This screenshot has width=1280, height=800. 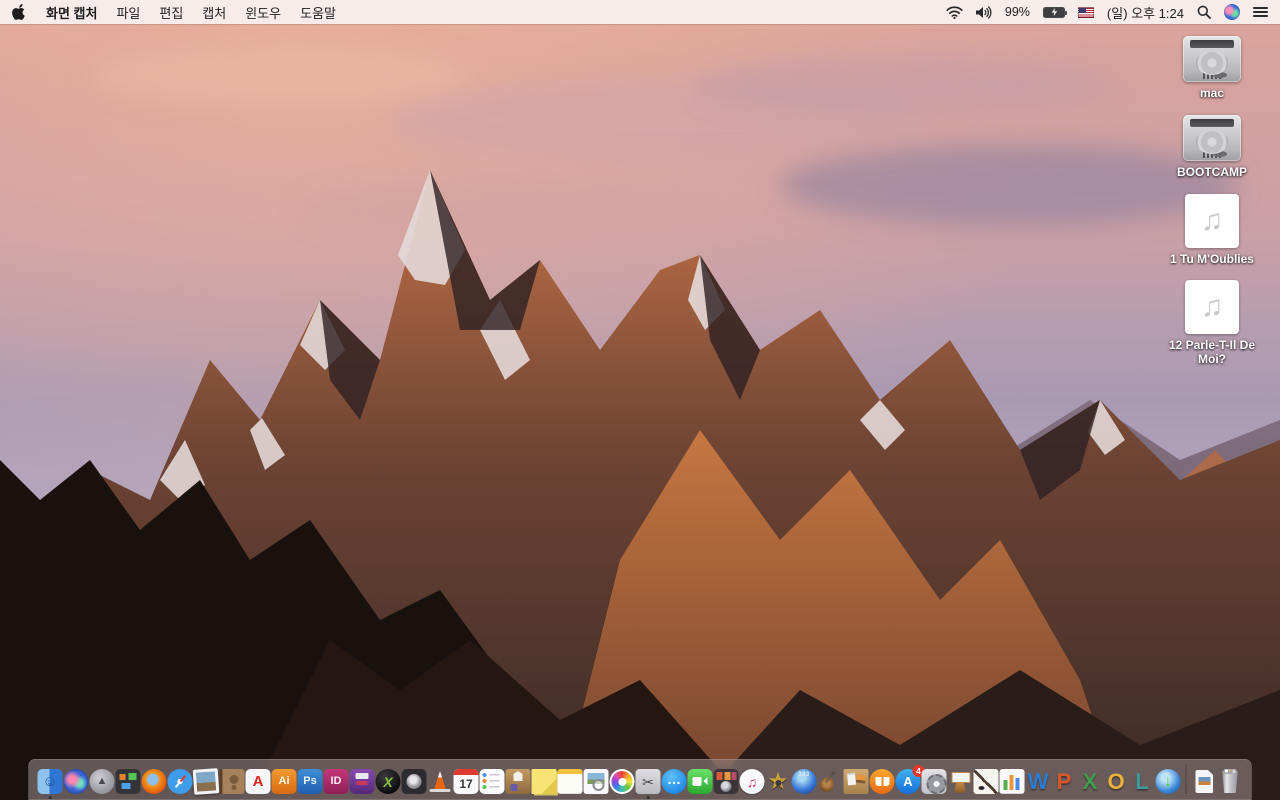 I want to click on powerpoint-glyph: P, so click(x=1064, y=781).